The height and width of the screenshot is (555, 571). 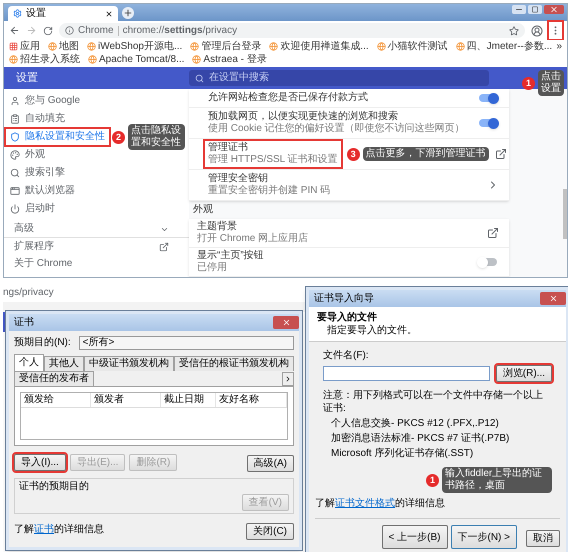 I want to click on extensions-link: 扩展程序, so click(x=96, y=247).